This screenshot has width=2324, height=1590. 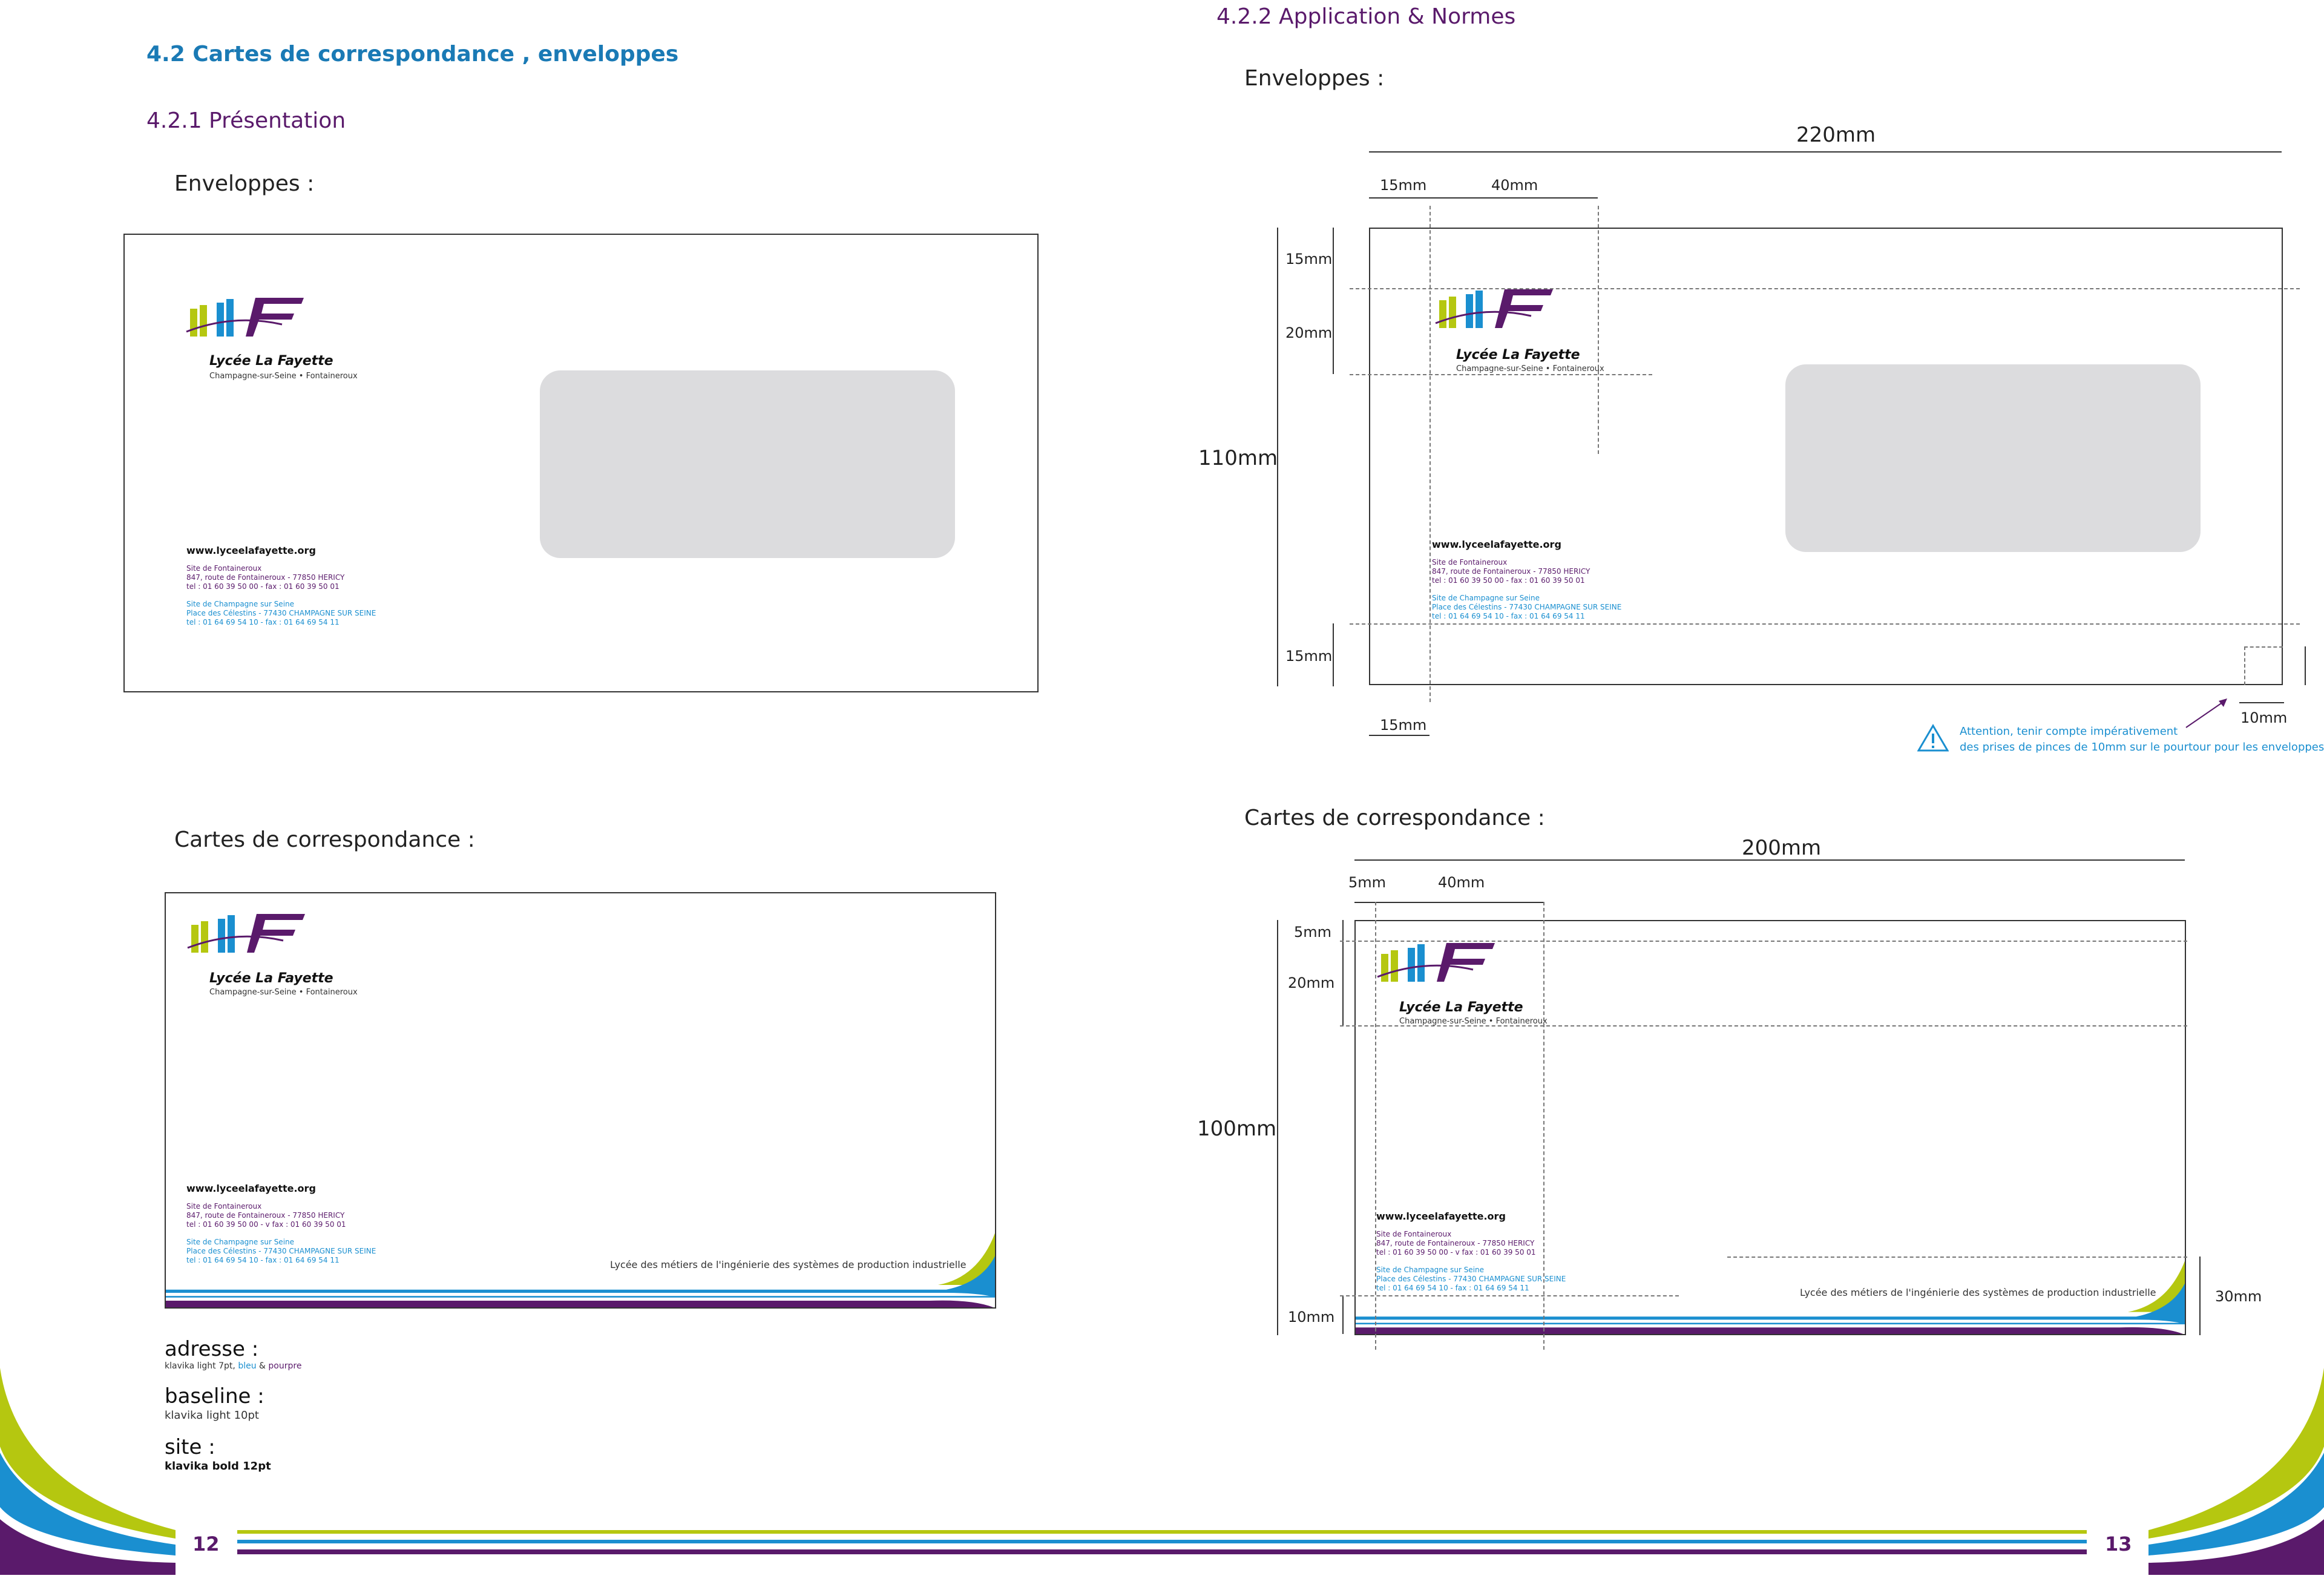 I want to click on envelopes-label-right: Enveloppes :, so click(x=1314, y=78).